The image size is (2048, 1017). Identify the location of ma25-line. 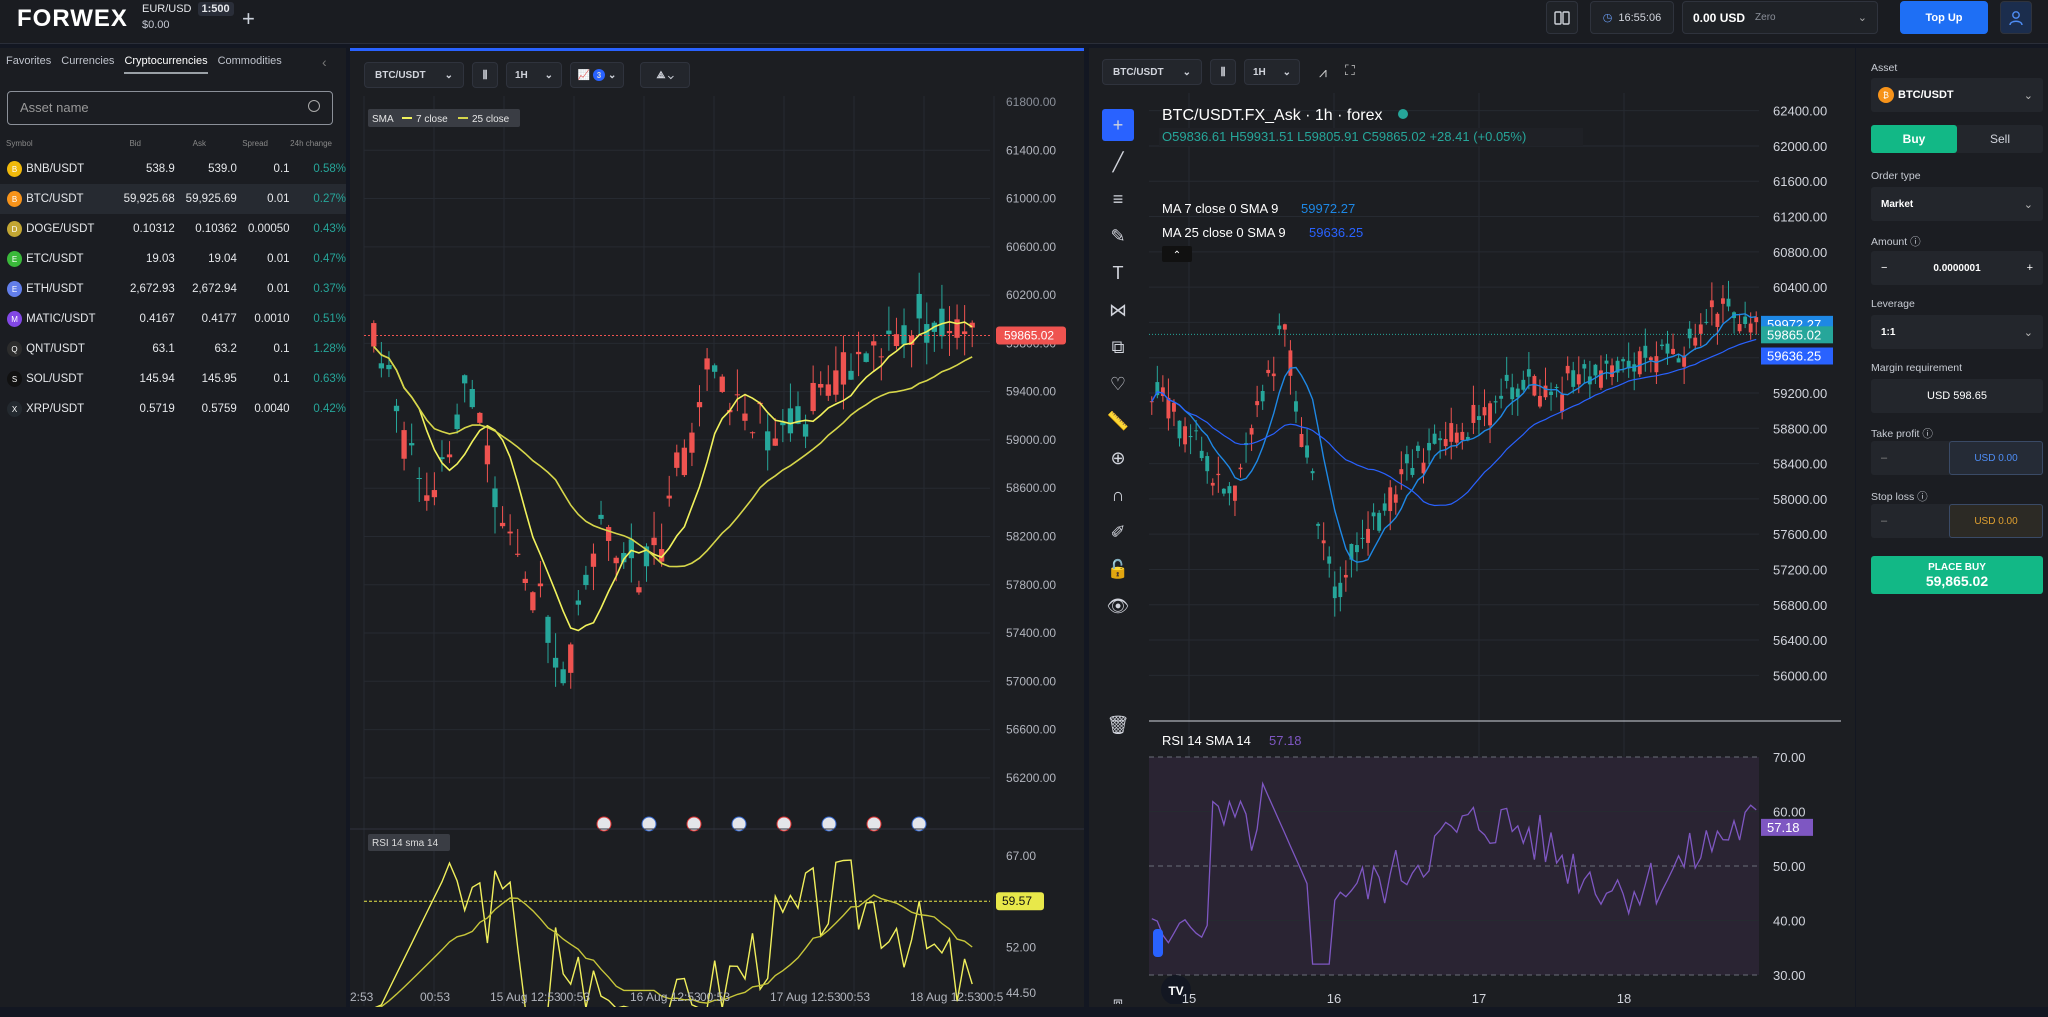
(1454, 422).